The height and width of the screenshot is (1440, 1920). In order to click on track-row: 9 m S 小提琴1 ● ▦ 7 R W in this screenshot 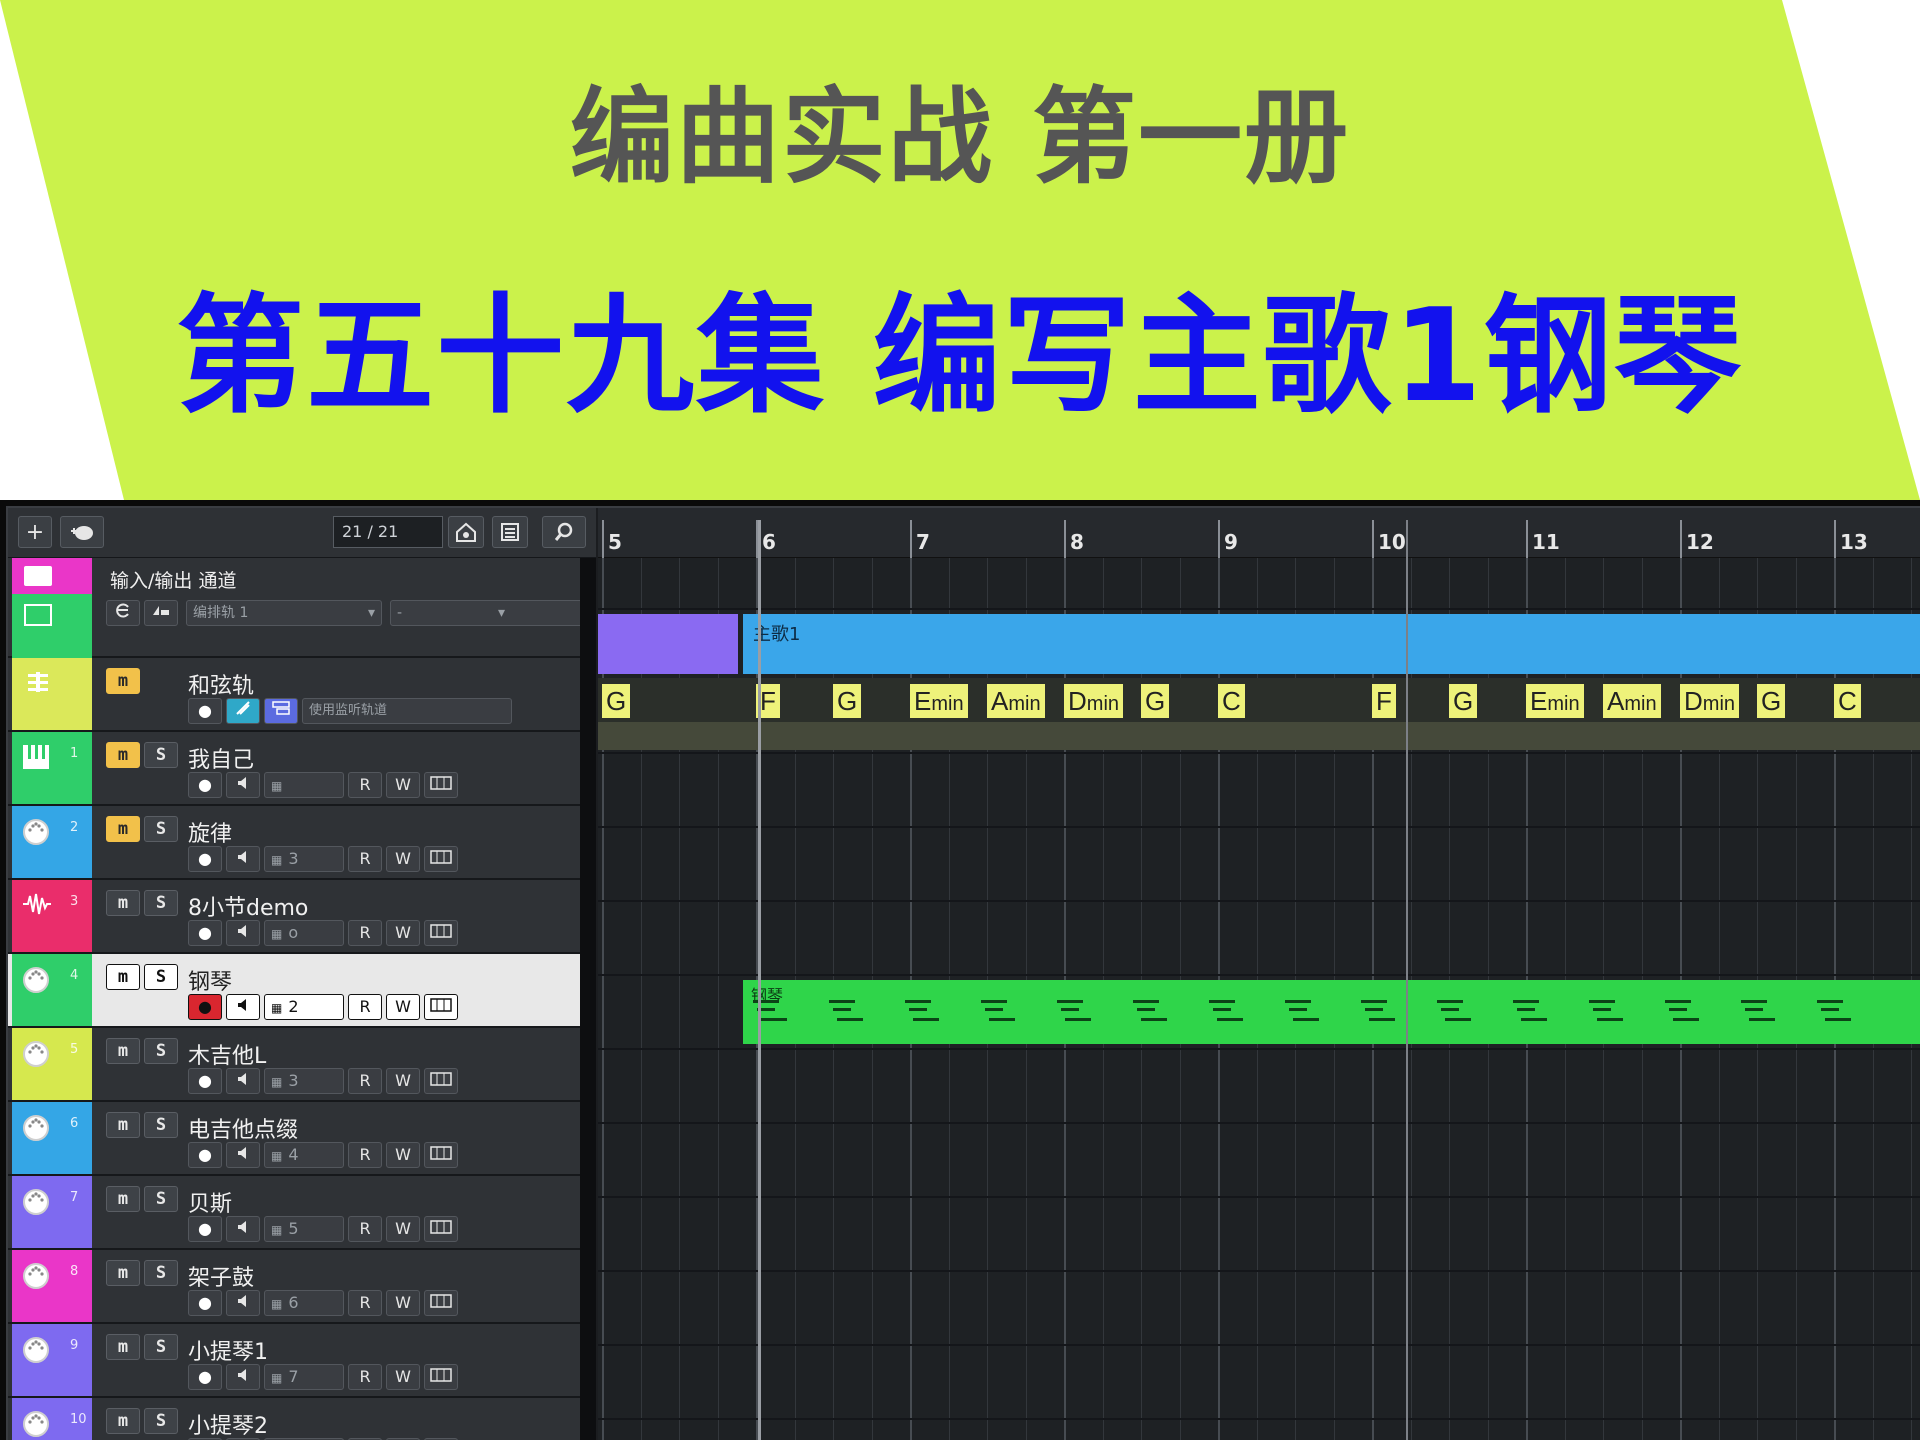, I will do `click(302, 1361)`.